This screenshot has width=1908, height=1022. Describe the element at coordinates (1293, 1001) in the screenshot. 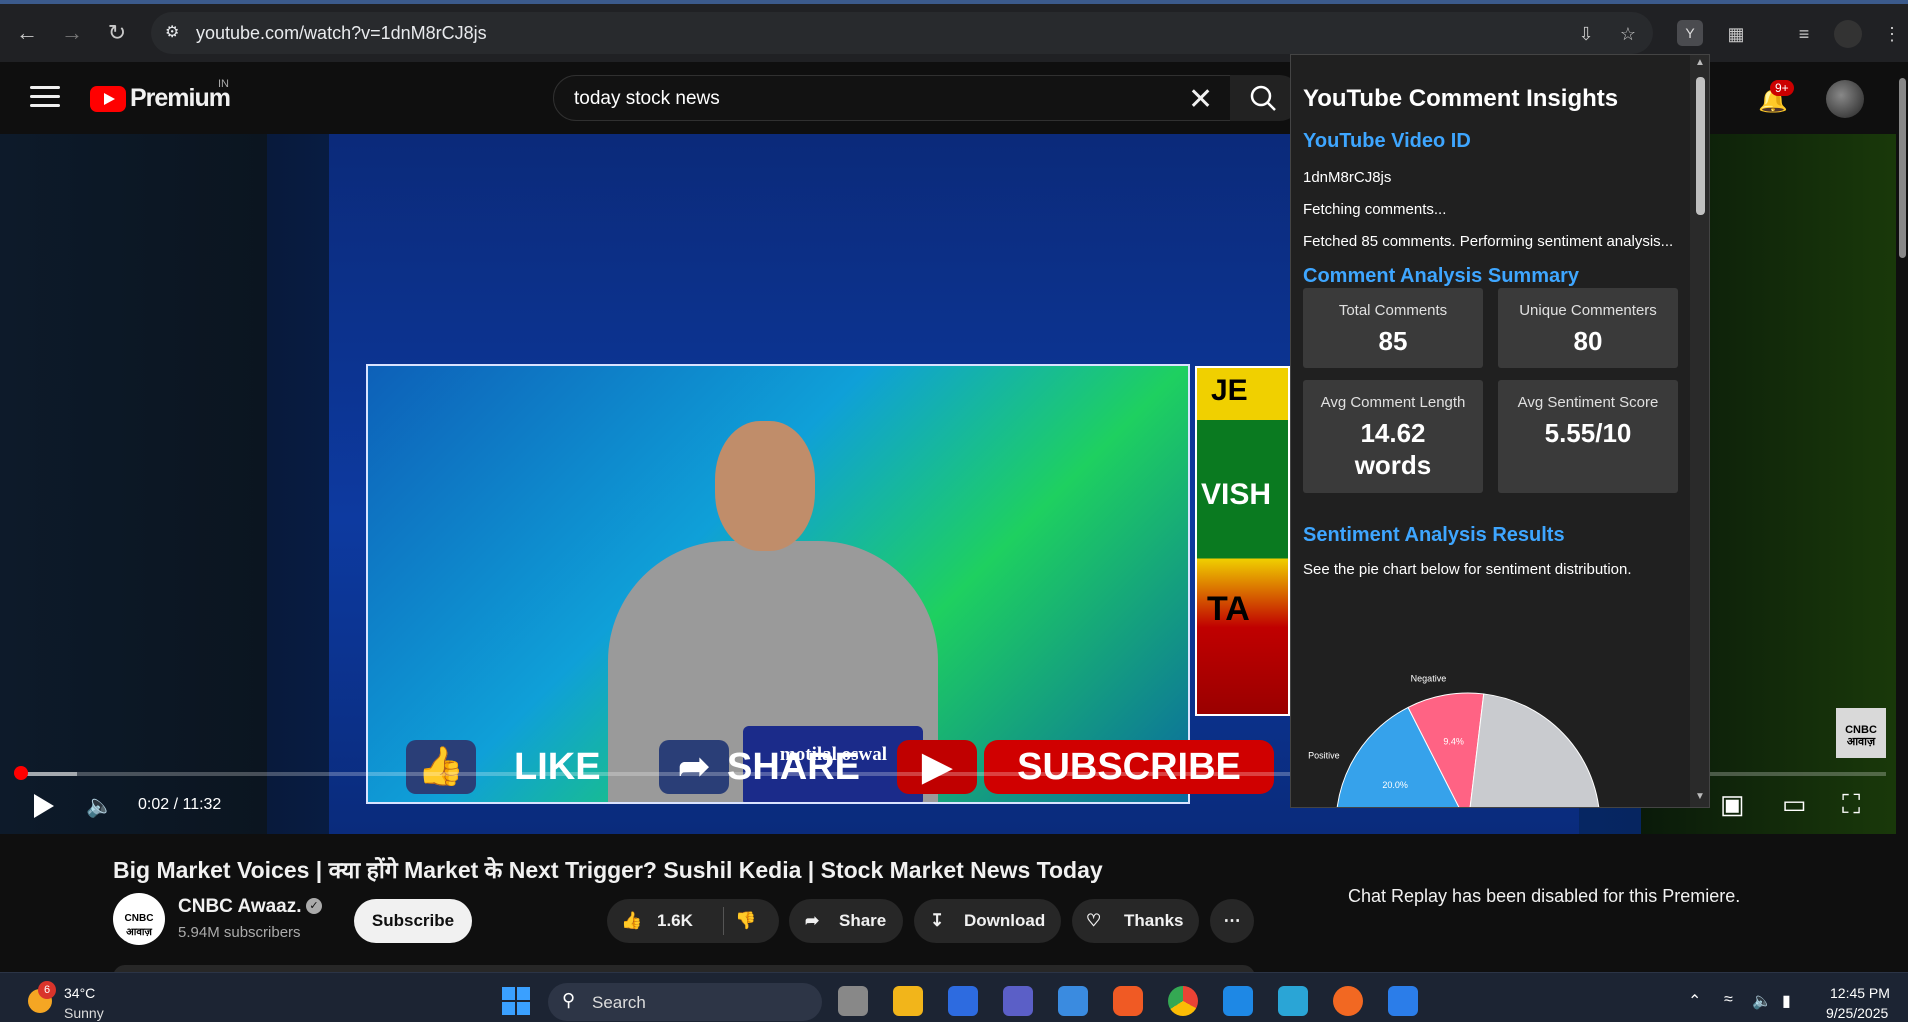

I see `notepad-icon` at that location.